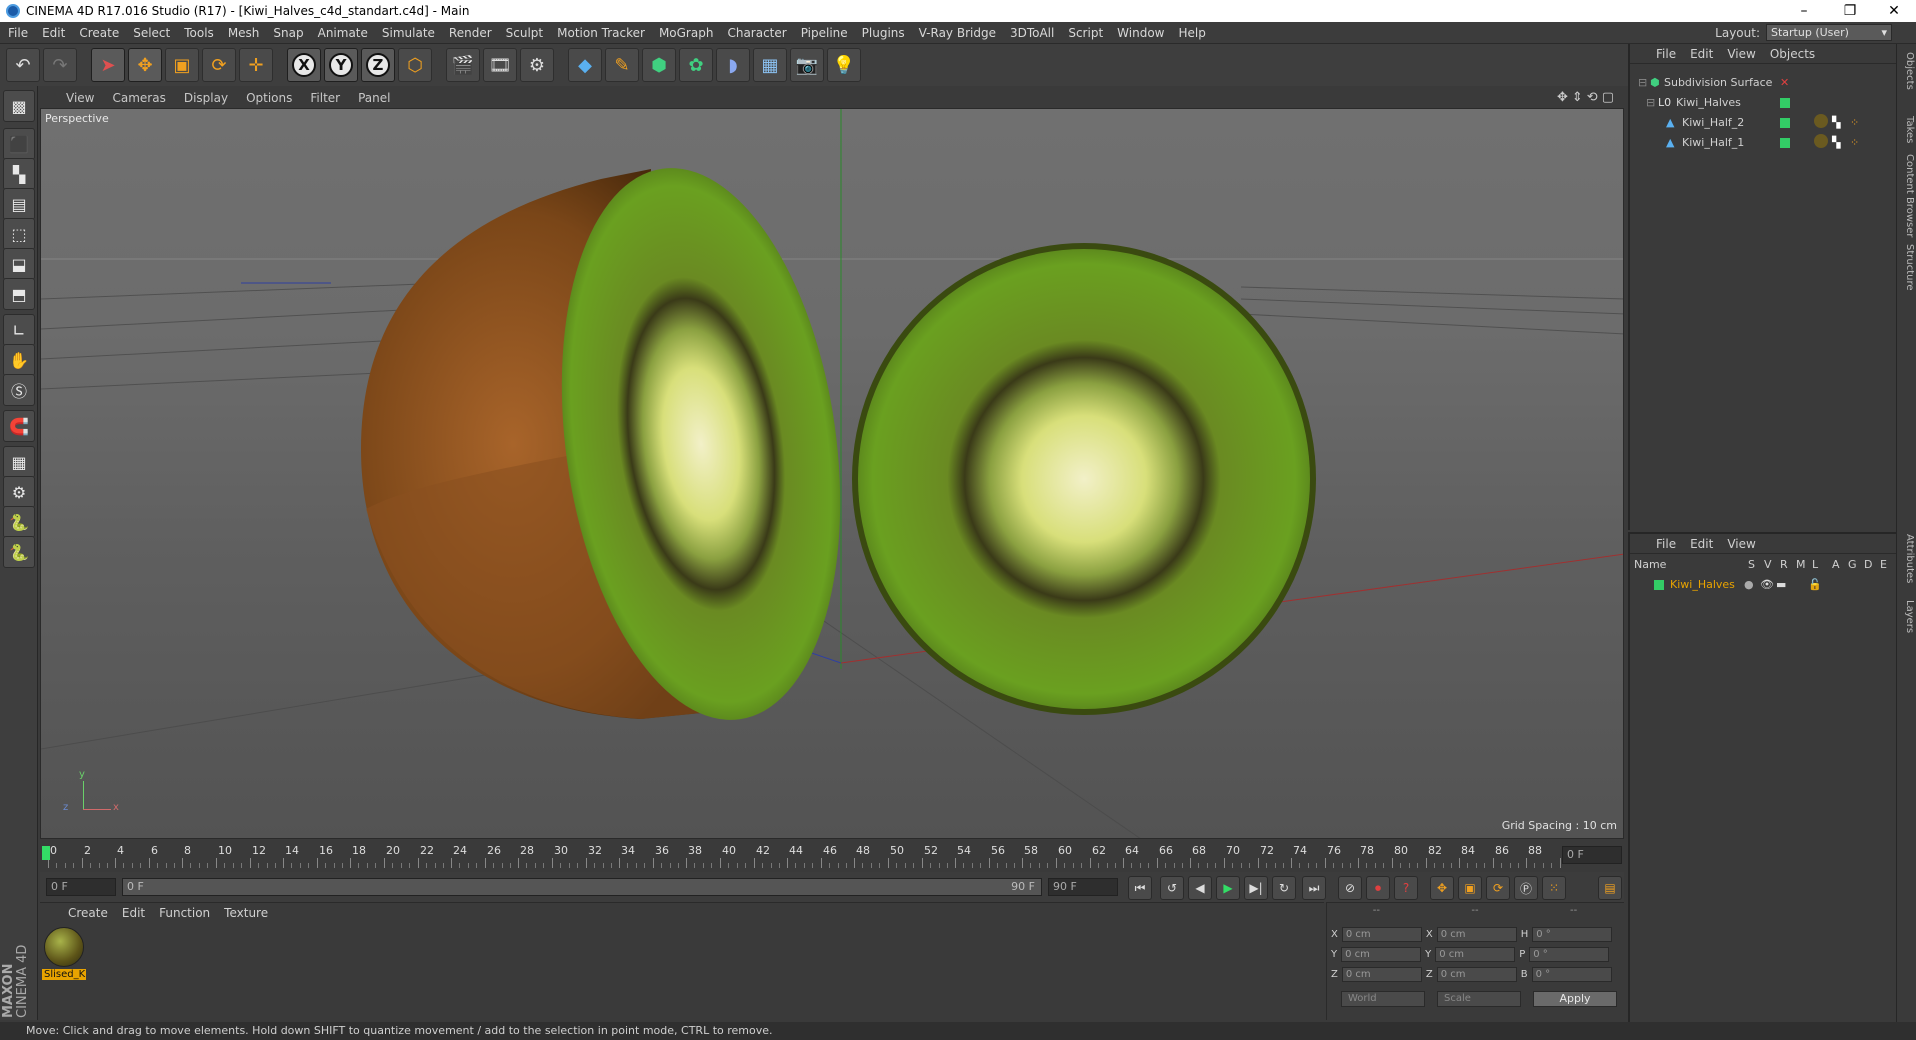  Describe the element at coordinates (1470, 888) in the screenshot. I see `key-scale-icon: ▣` at that location.